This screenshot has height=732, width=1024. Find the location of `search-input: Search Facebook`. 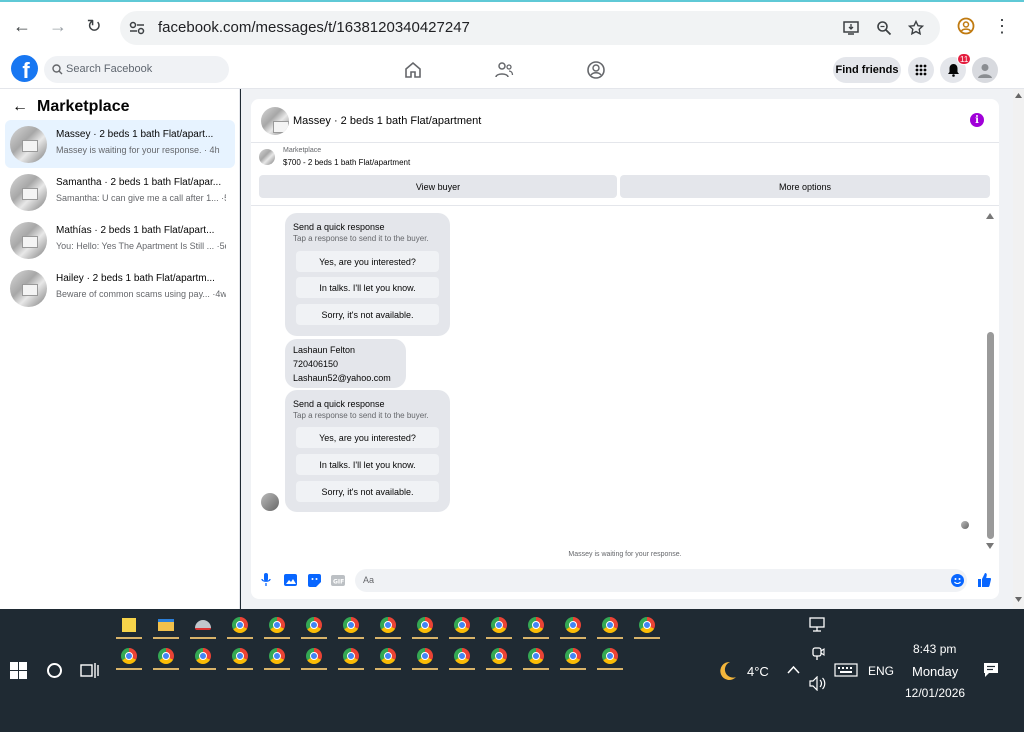

search-input: Search Facebook is located at coordinates (136, 69).